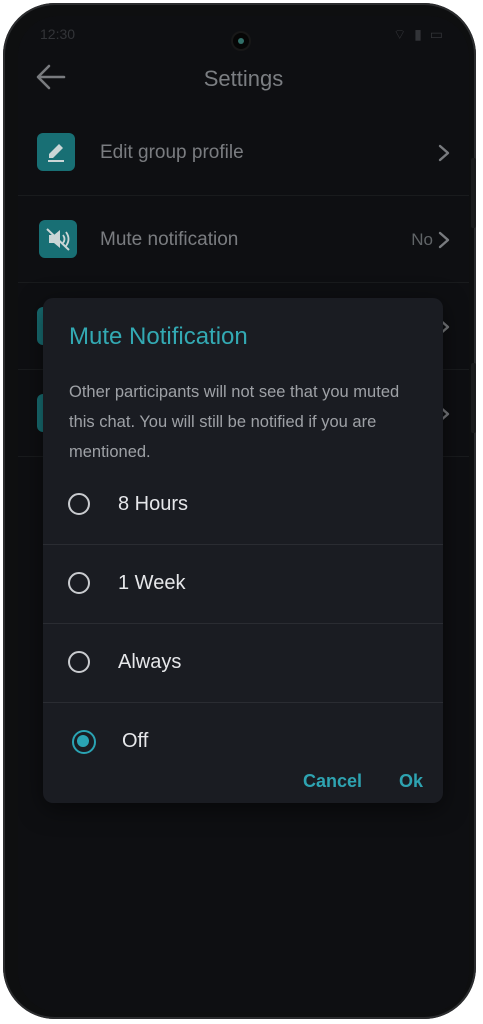 Image resolution: width=483 pixels, height=1024 pixels. What do you see at coordinates (135, 741) in the screenshot?
I see `option-label: Off` at bounding box center [135, 741].